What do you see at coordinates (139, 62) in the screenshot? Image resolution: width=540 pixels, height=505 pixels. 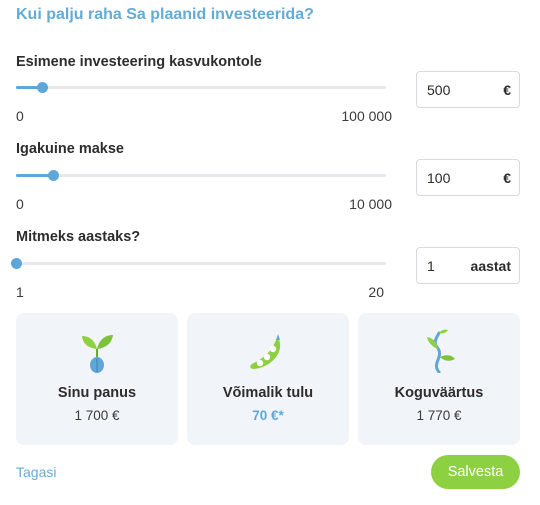 I see `initial-investment-label: Esimene investeering kasvukontole` at bounding box center [139, 62].